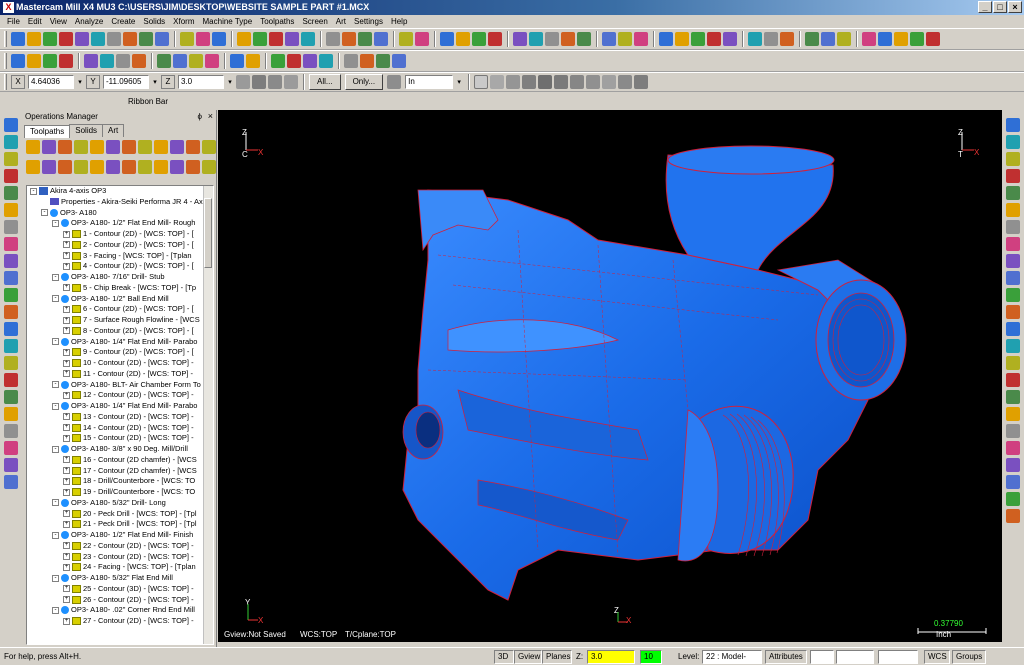 The image size is (1024, 665). Describe the element at coordinates (13, 21) in the screenshot. I see `menu-file: File` at that location.